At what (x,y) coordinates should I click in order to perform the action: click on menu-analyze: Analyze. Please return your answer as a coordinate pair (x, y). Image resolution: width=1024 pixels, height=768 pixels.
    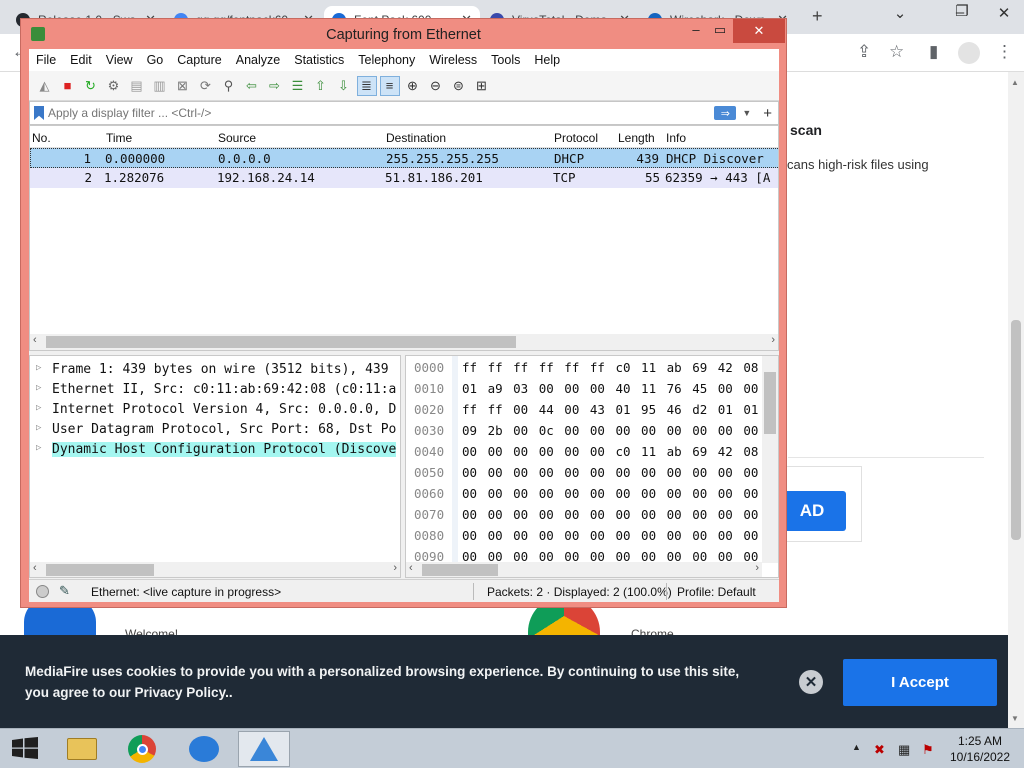
    Looking at the image, I should click on (258, 60).